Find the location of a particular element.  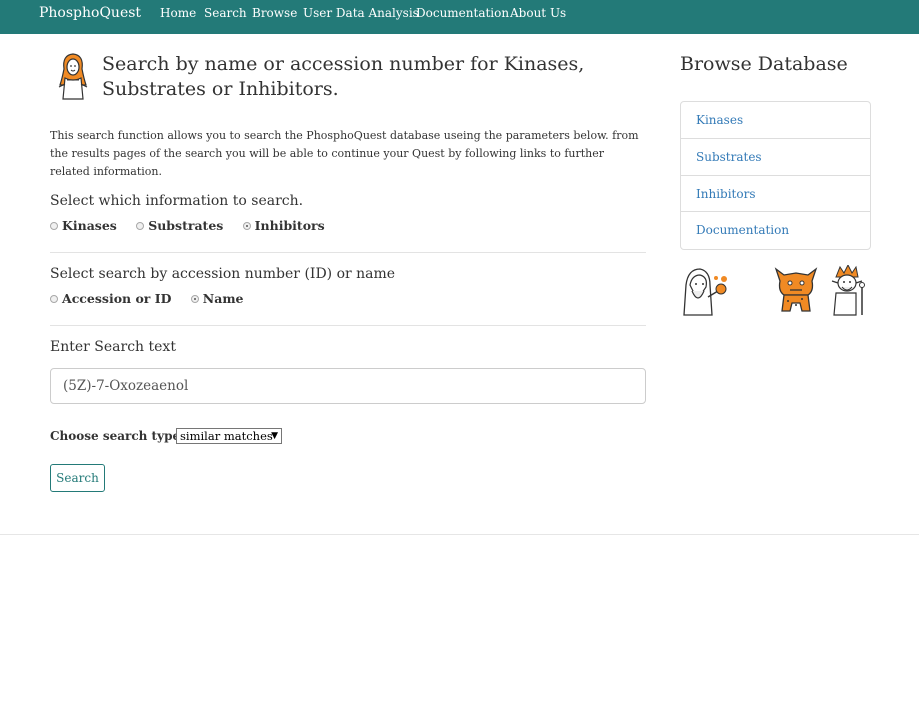

footer-divider is located at coordinates (459, 534).